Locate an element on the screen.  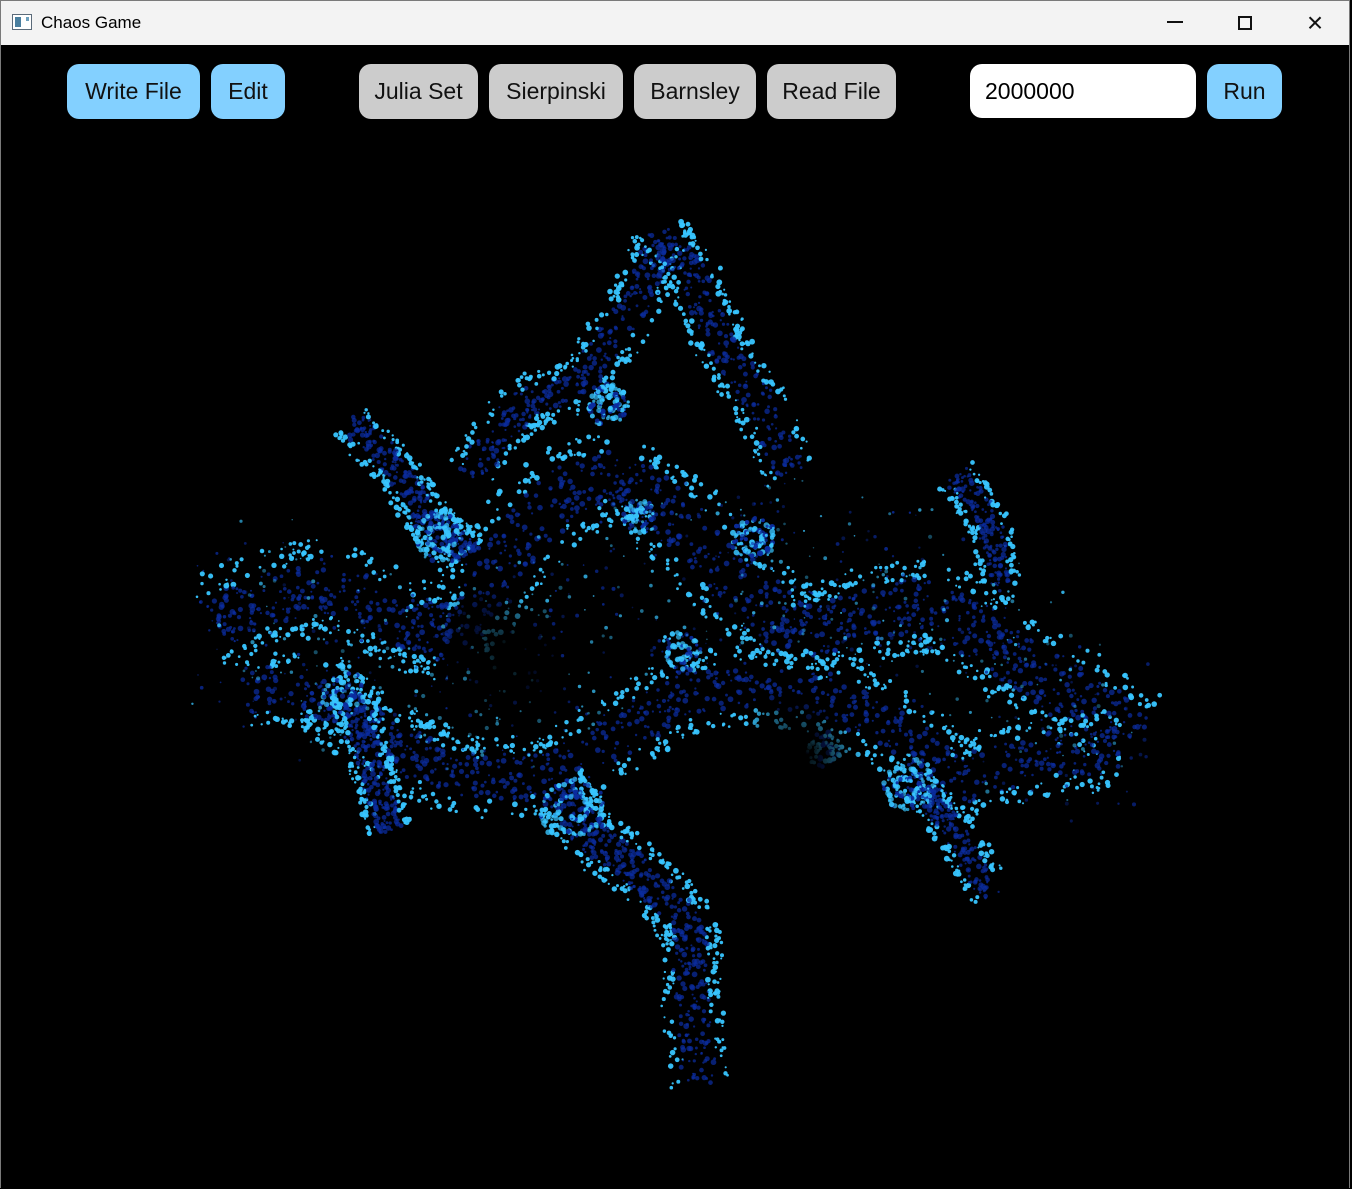
minimize-button is located at coordinates (1175, 23).